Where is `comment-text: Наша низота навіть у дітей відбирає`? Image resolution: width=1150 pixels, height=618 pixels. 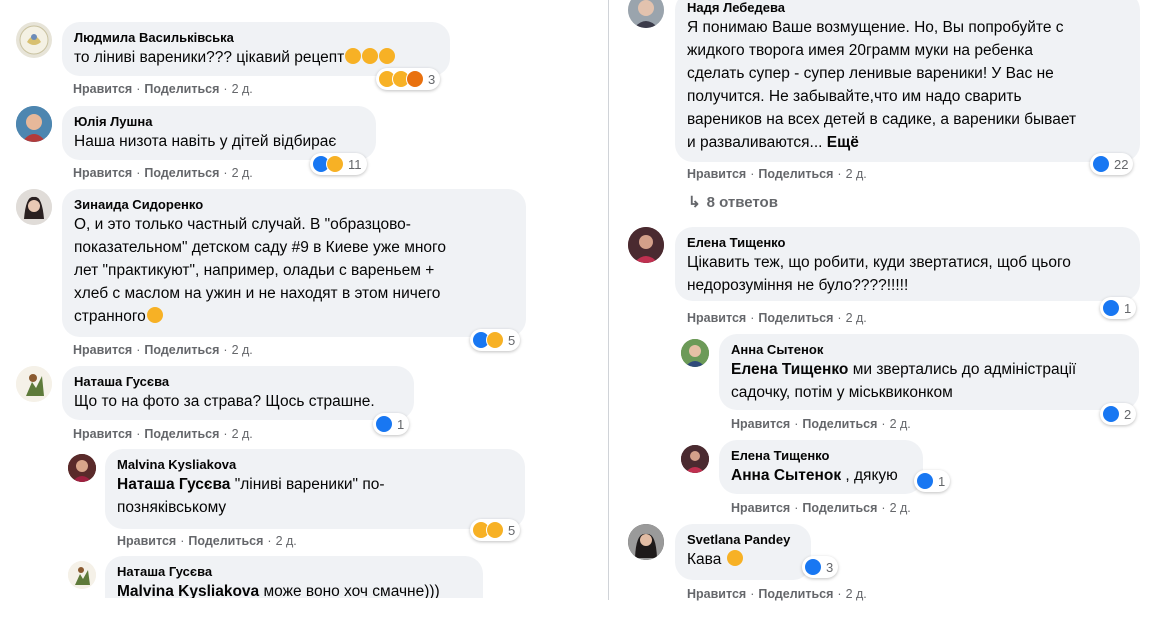 comment-text: Наша низота навіть у дітей відбирає is located at coordinates (205, 141).